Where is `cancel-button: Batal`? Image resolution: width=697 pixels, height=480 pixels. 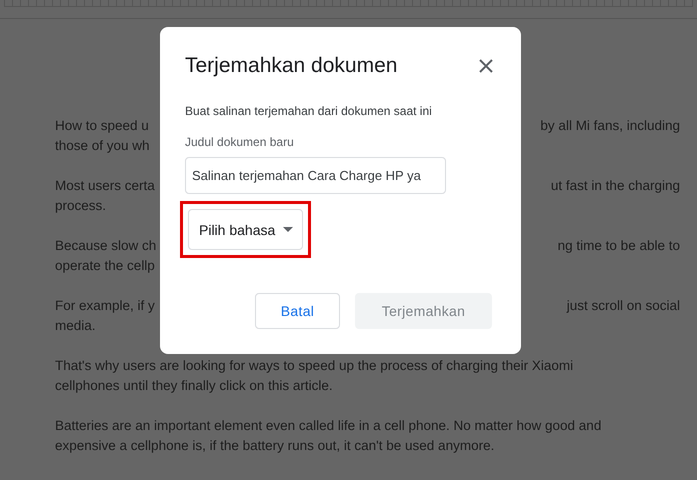 cancel-button: Batal is located at coordinates (297, 311).